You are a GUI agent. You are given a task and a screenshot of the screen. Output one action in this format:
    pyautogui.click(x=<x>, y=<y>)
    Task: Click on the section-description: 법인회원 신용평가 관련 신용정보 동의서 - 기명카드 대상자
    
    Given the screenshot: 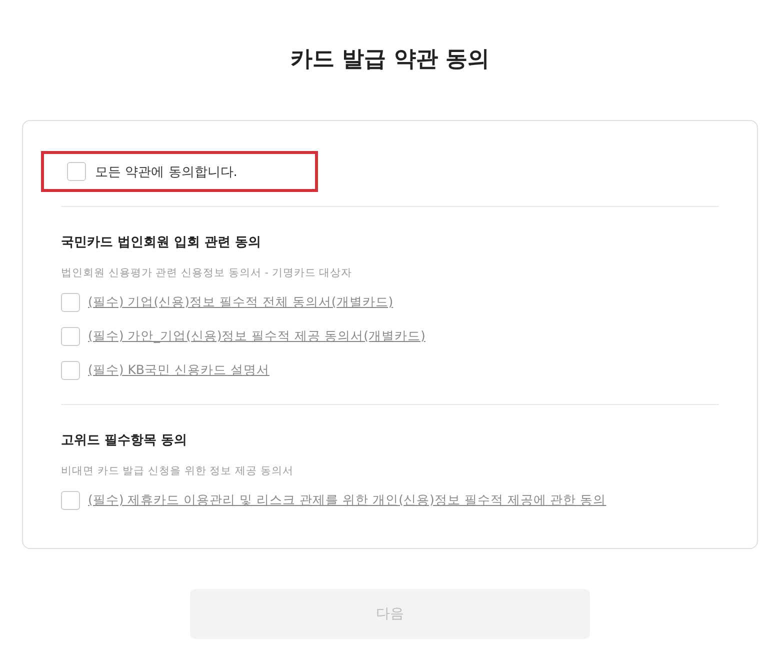 What is the action you would take?
    pyautogui.click(x=207, y=273)
    